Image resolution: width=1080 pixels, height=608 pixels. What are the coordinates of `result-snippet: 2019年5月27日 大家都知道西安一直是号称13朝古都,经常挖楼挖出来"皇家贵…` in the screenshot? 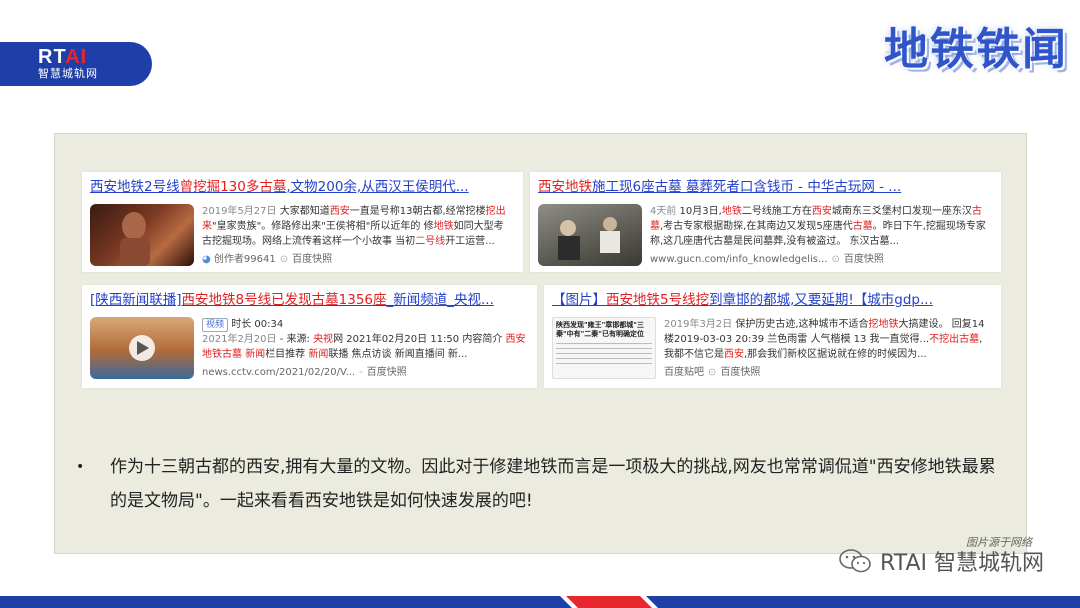 It's located at (351, 235).